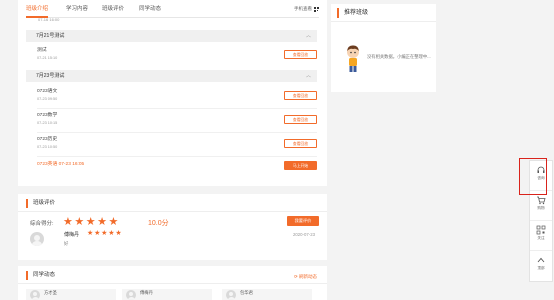 The height and width of the screenshot is (300, 554). I want to click on score-label: 综合得分:, so click(42, 224).